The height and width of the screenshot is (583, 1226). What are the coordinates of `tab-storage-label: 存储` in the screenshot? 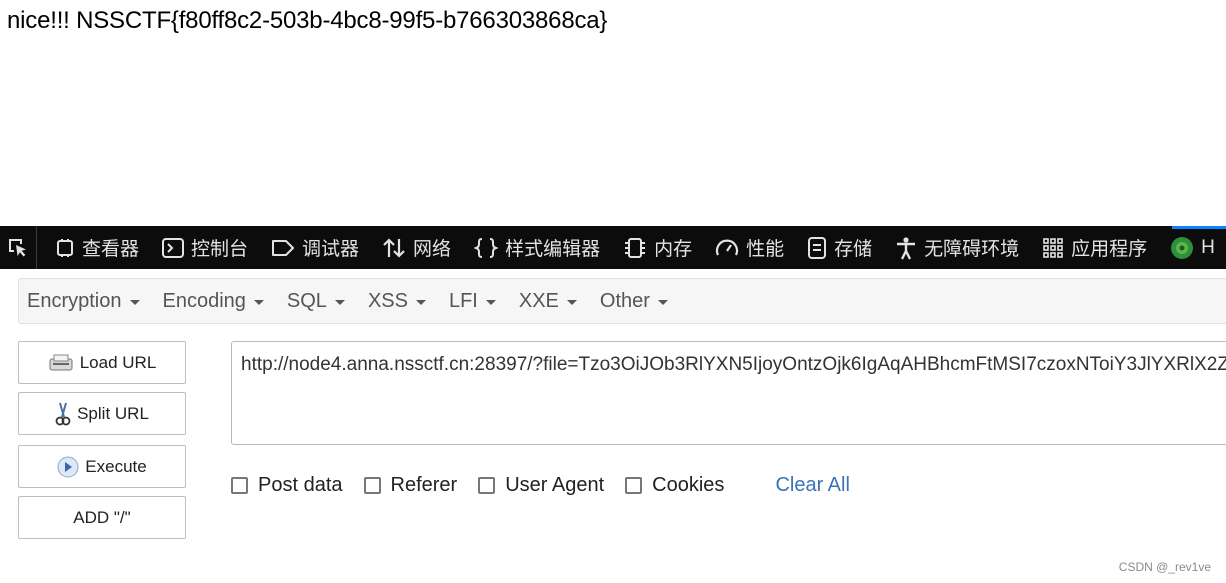 It's located at (853, 249).